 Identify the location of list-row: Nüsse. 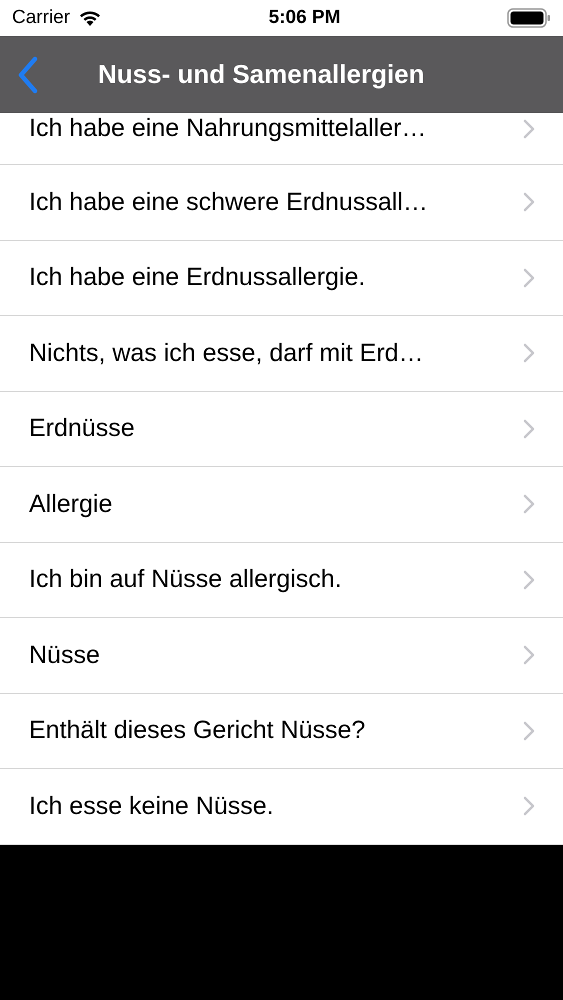
(281, 656).